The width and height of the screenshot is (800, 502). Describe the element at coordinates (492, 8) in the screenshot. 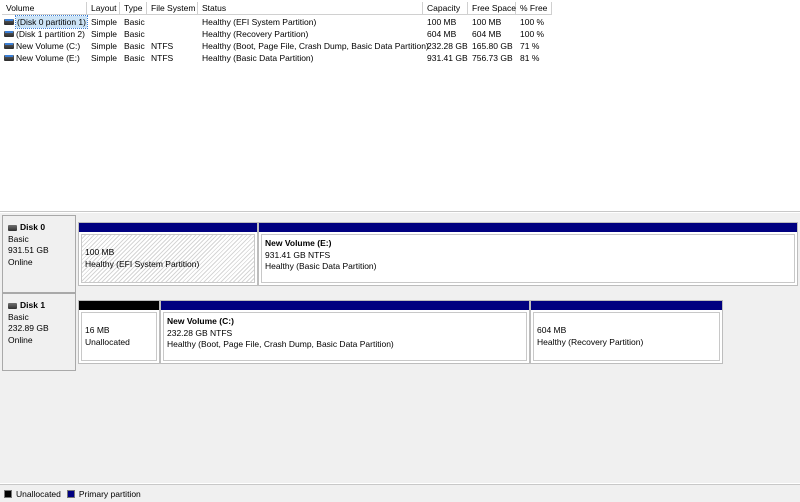

I see `col-header-free-space: Free Space` at that location.